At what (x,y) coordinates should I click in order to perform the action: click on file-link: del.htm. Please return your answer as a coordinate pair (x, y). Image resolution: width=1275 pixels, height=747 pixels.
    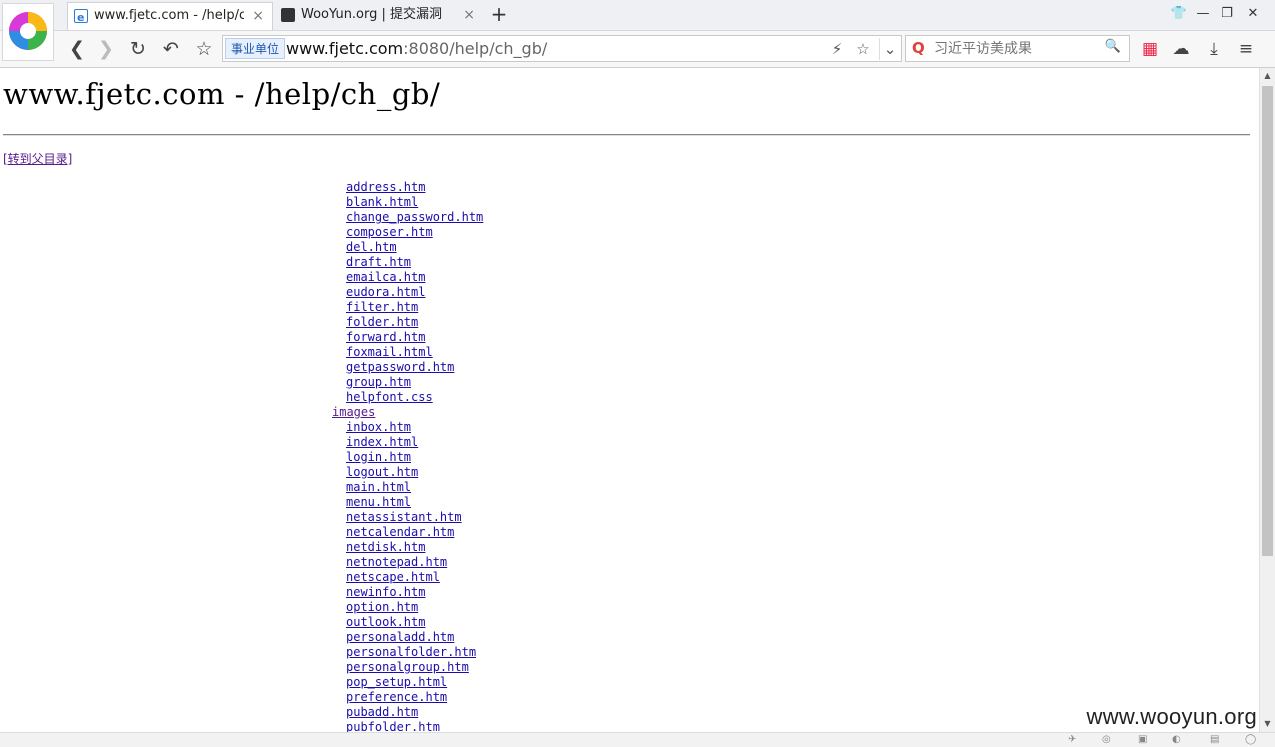
    Looking at the image, I should click on (371, 247).